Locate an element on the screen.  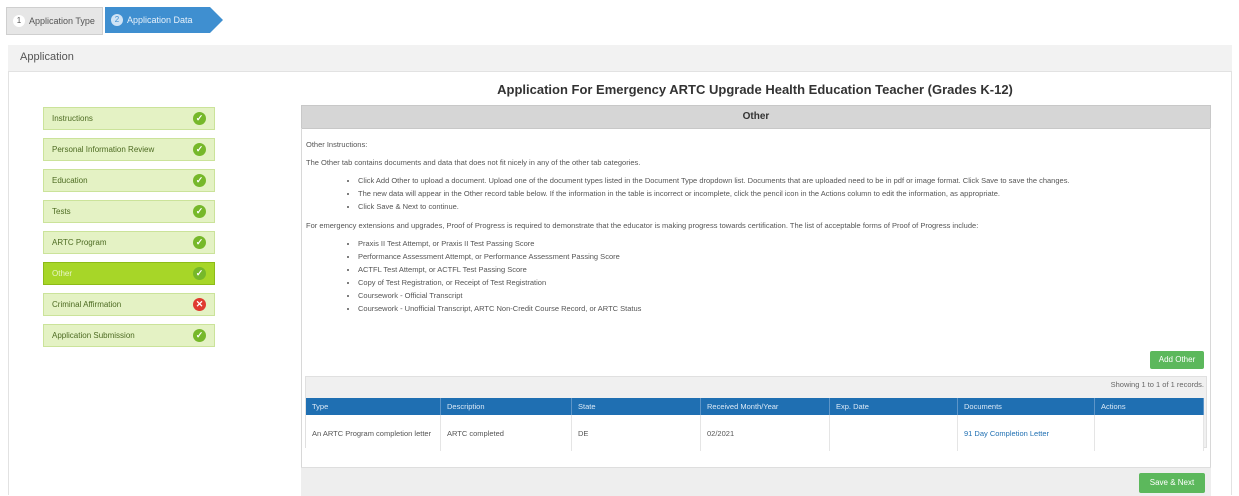
wizard-step-application-data: 2 Application Data is located at coordinates (164, 20).